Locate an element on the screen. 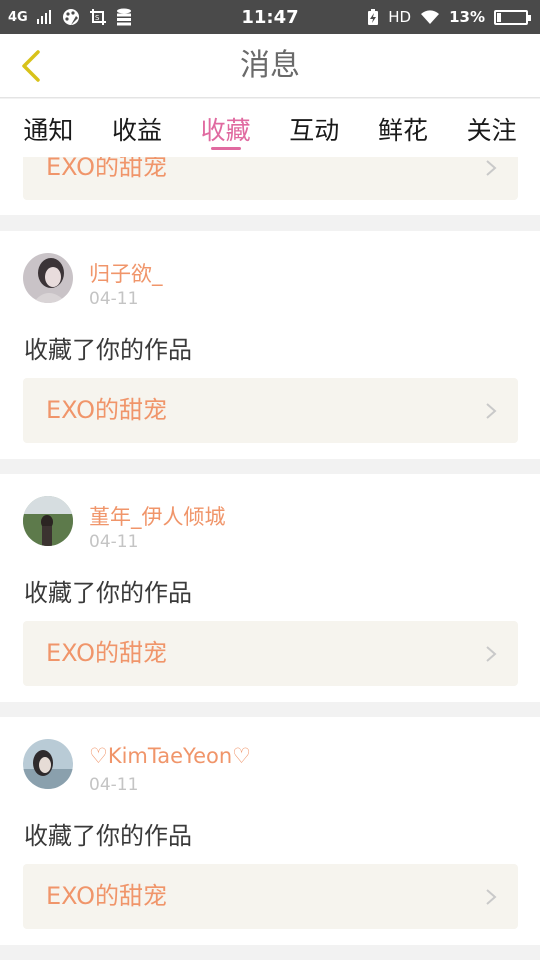  list-item: EXO的甜宠 is located at coordinates (270, 186).